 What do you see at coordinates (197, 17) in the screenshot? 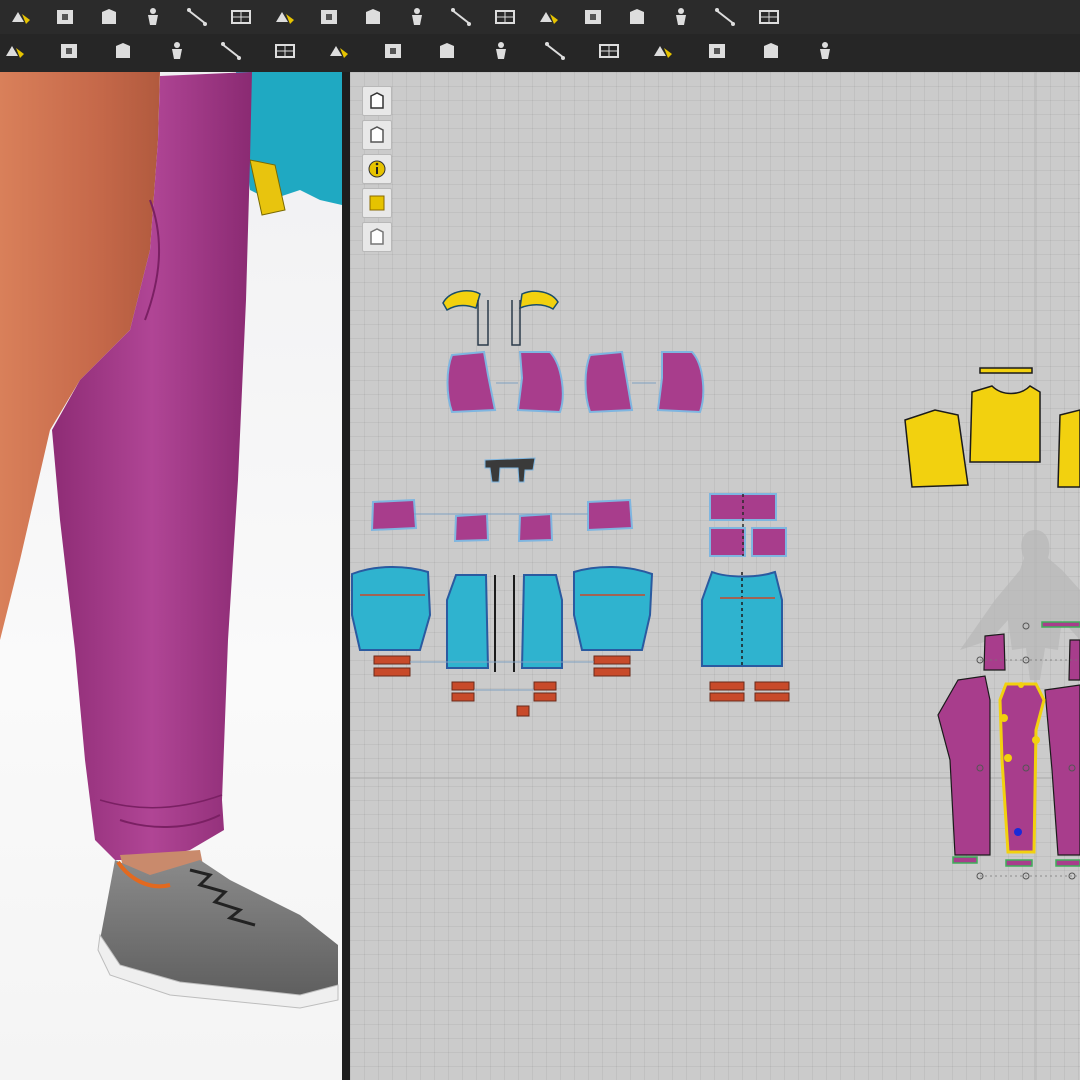
I see `avatar-pose-icon` at bounding box center [197, 17].